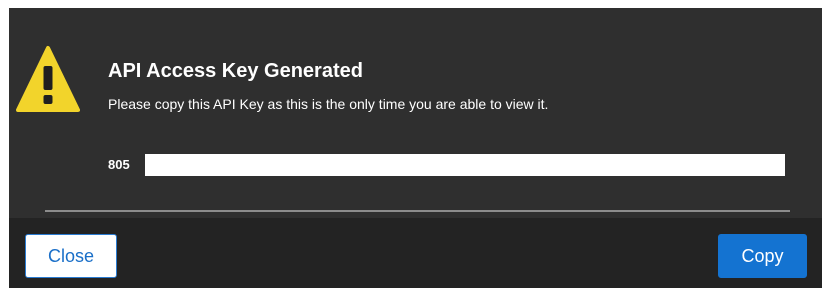 The height and width of the screenshot is (292, 831). What do you see at coordinates (71, 256) in the screenshot?
I see `close-button: Close` at bounding box center [71, 256].